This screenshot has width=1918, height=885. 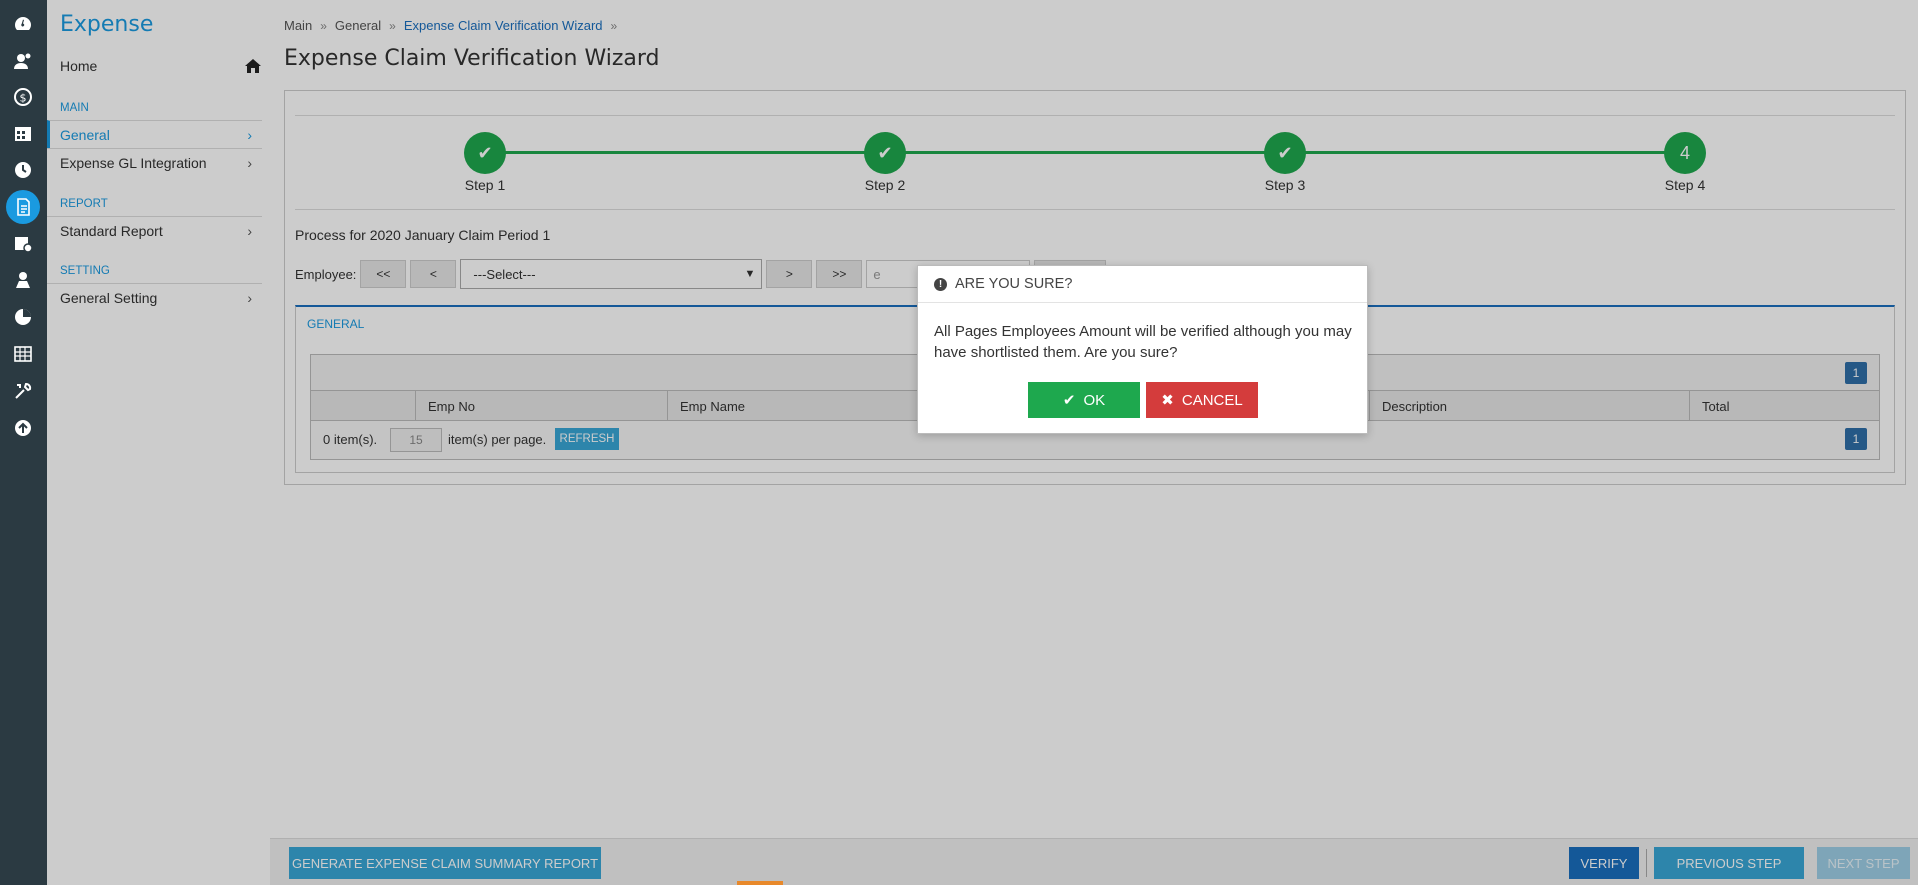 I want to click on money-icon: $, so click(x=23, y=97).